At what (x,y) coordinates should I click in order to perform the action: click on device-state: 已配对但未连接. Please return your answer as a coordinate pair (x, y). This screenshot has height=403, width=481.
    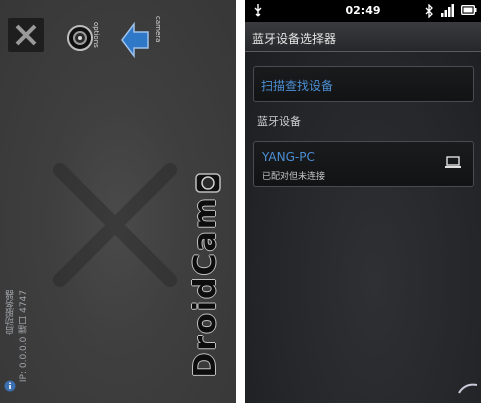
    Looking at the image, I should click on (294, 177).